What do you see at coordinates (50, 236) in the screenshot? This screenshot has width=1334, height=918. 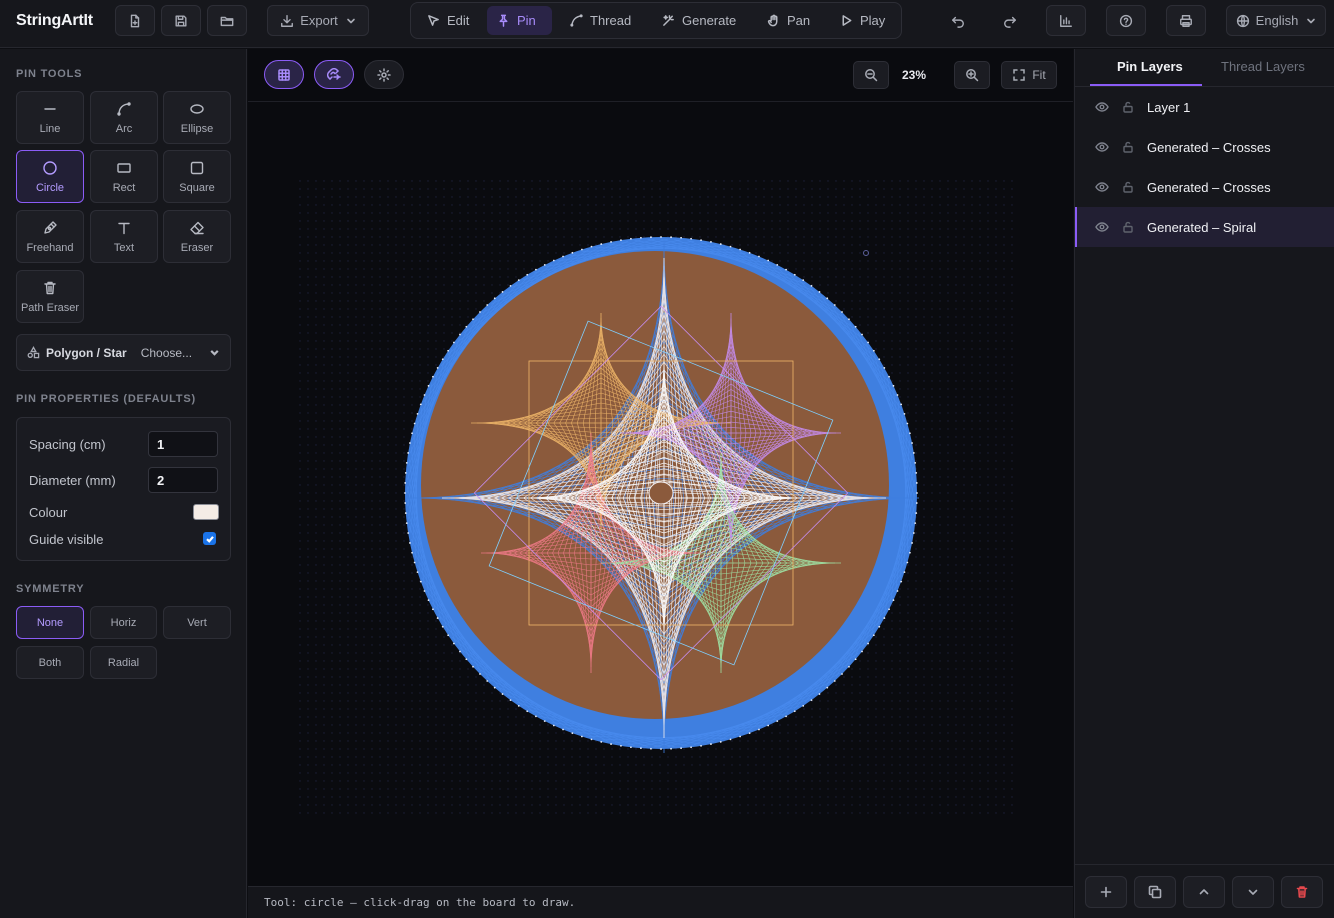 I see `tool-freehand: Freehand` at bounding box center [50, 236].